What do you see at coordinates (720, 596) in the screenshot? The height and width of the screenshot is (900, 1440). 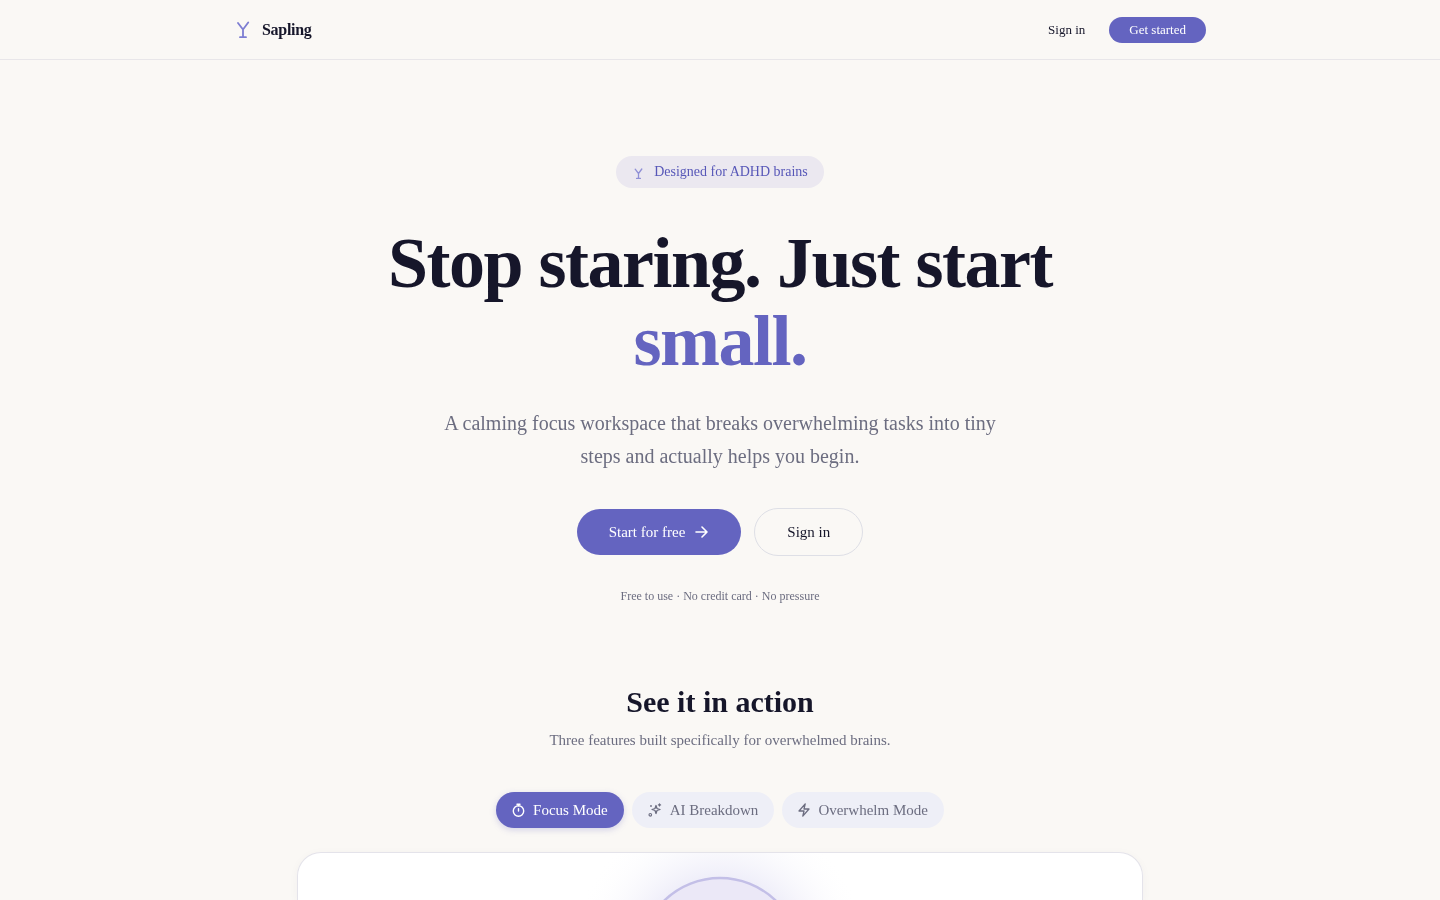 I see `pricing-note: Free to use · No credit card · No pressure` at bounding box center [720, 596].